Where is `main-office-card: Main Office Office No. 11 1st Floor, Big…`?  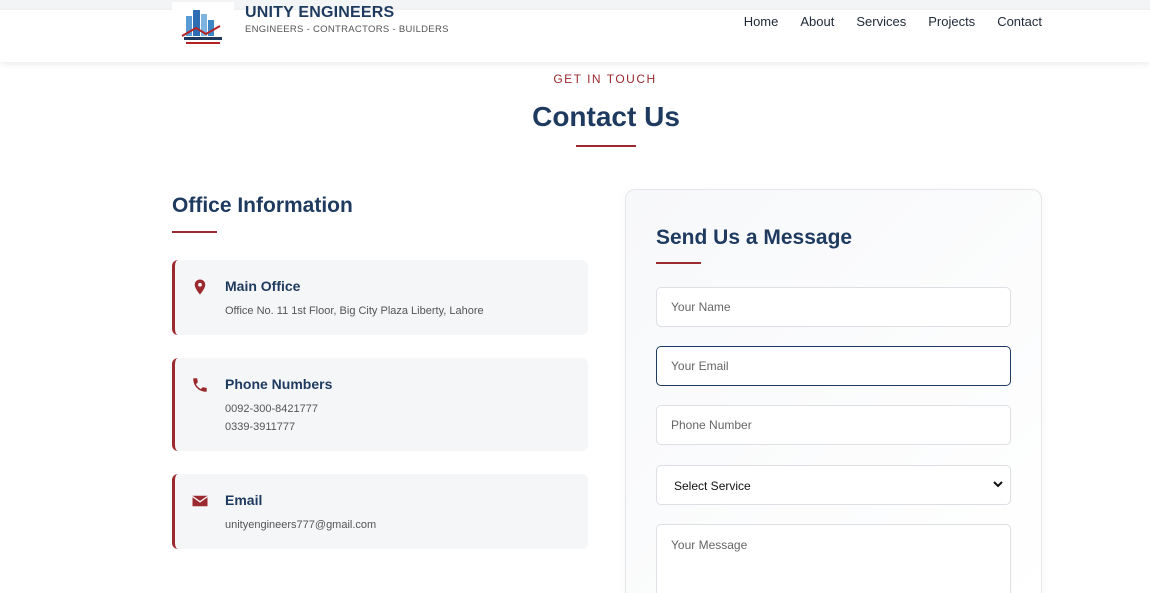 main-office-card: Main Office Office No. 11 1st Floor, Big… is located at coordinates (380, 297).